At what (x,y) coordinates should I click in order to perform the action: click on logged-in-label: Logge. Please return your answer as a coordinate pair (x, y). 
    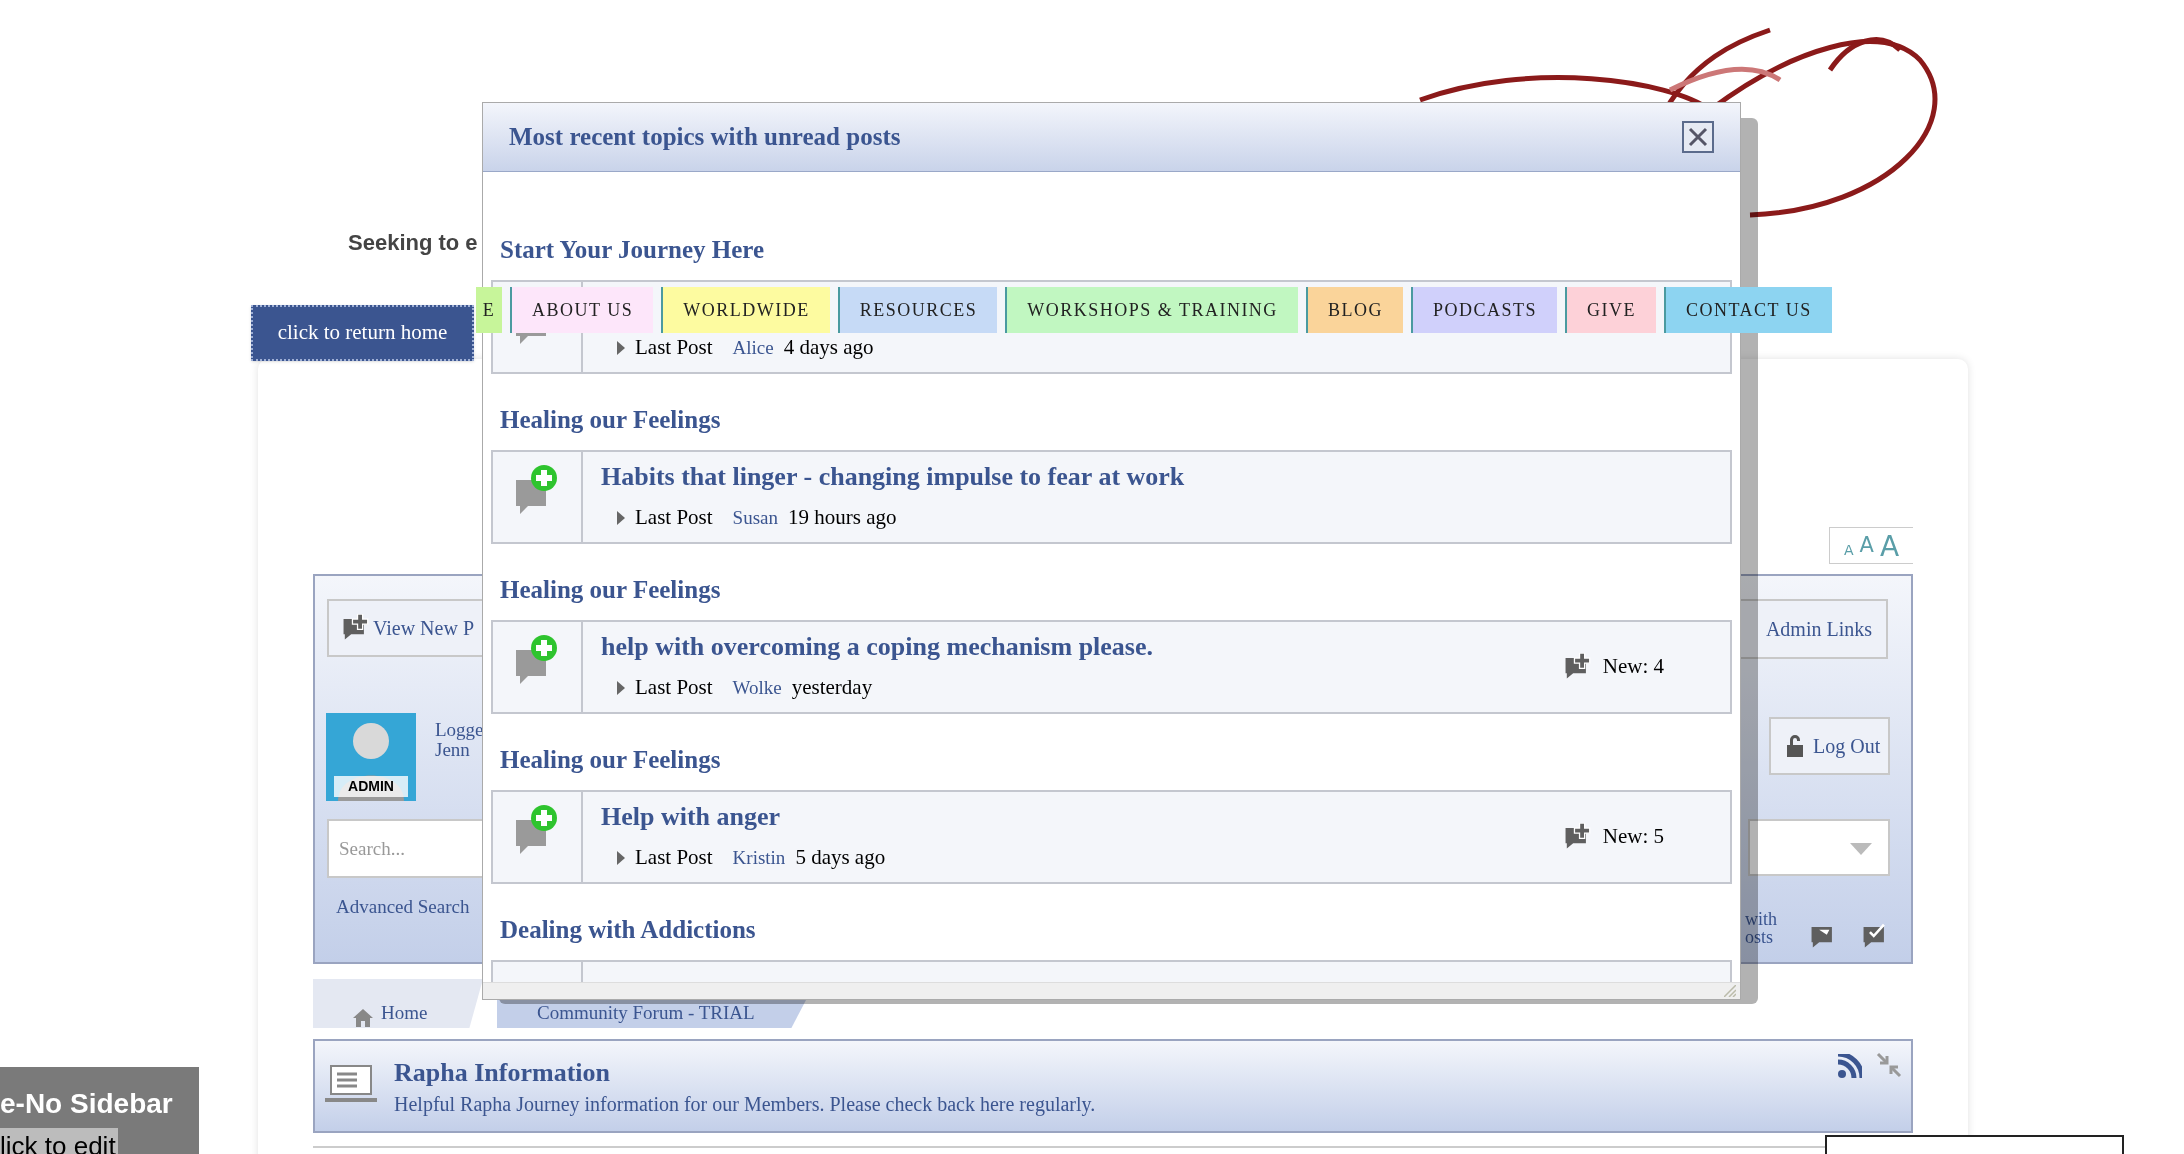
    Looking at the image, I should click on (459, 730).